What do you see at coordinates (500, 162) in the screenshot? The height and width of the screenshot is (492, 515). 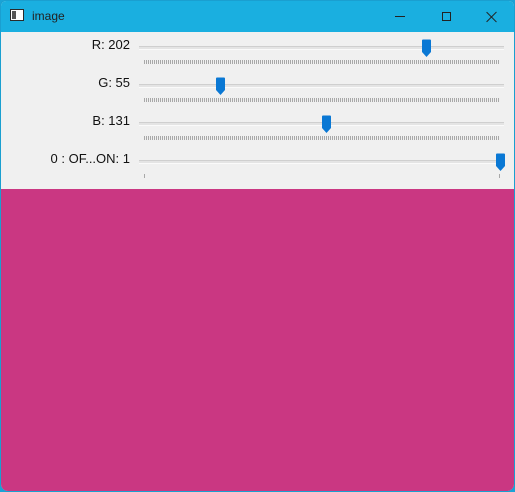 I see `trackbar-thumb-switch` at bounding box center [500, 162].